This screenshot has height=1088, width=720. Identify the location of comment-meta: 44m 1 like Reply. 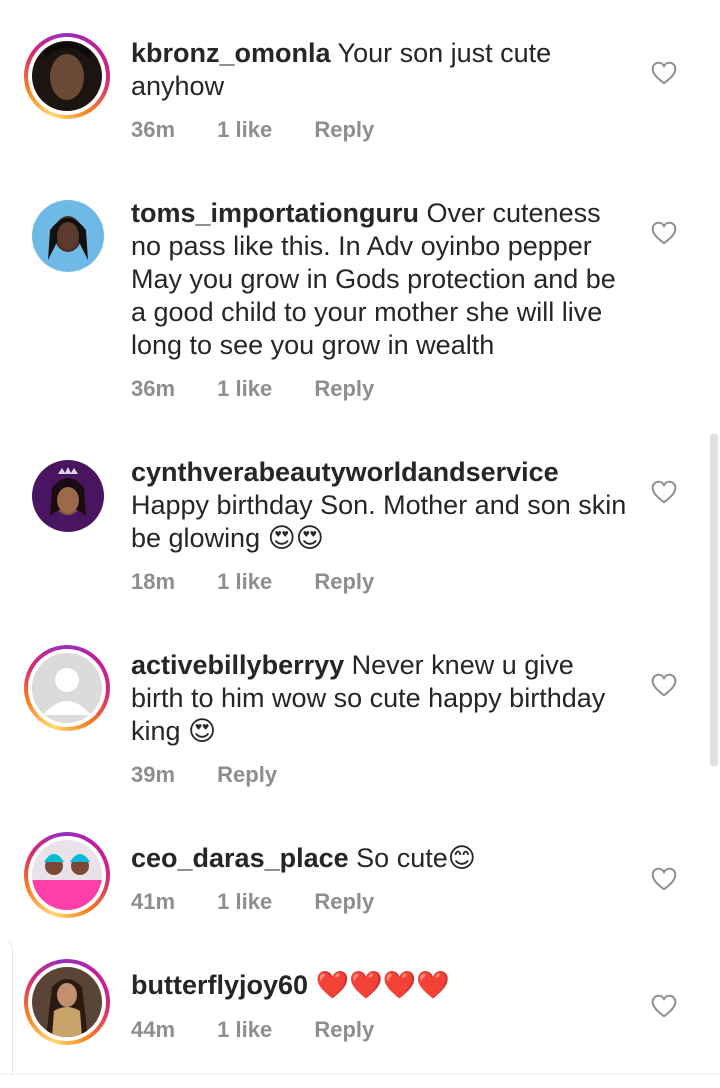
(270, 1030).